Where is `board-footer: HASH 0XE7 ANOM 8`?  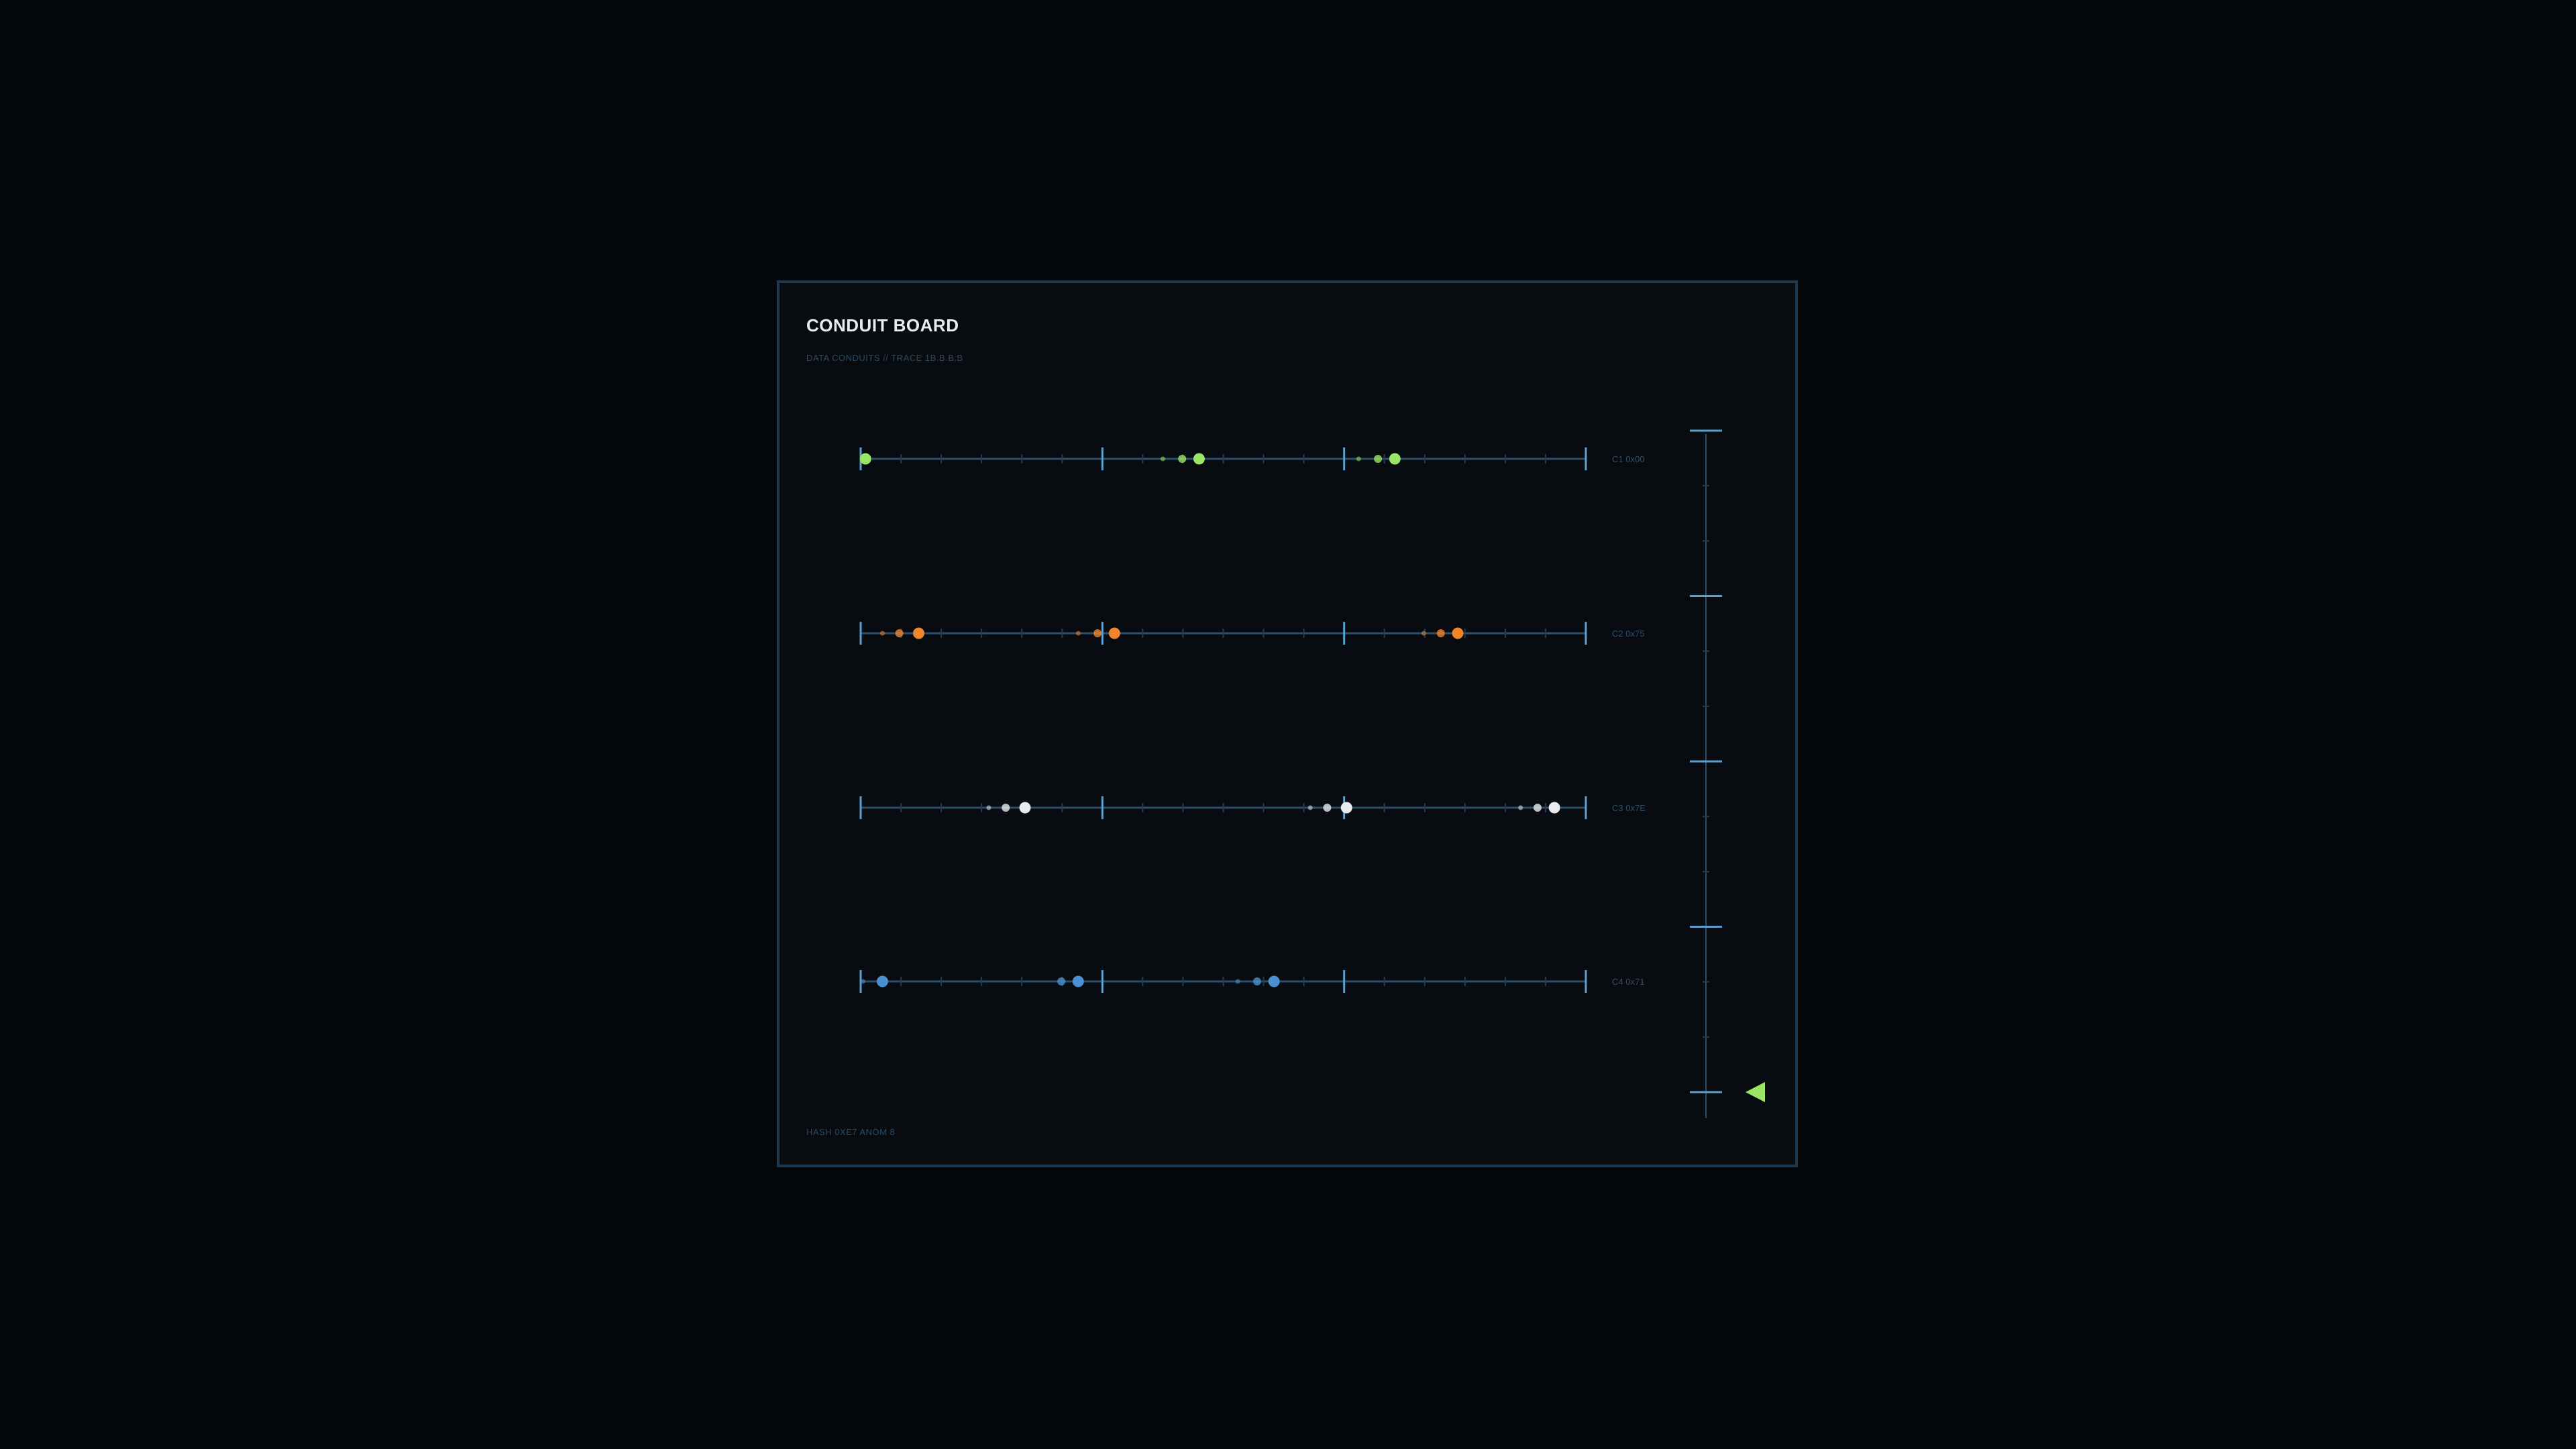
board-footer: HASH 0XE7 ANOM 8 is located at coordinates (851, 1132).